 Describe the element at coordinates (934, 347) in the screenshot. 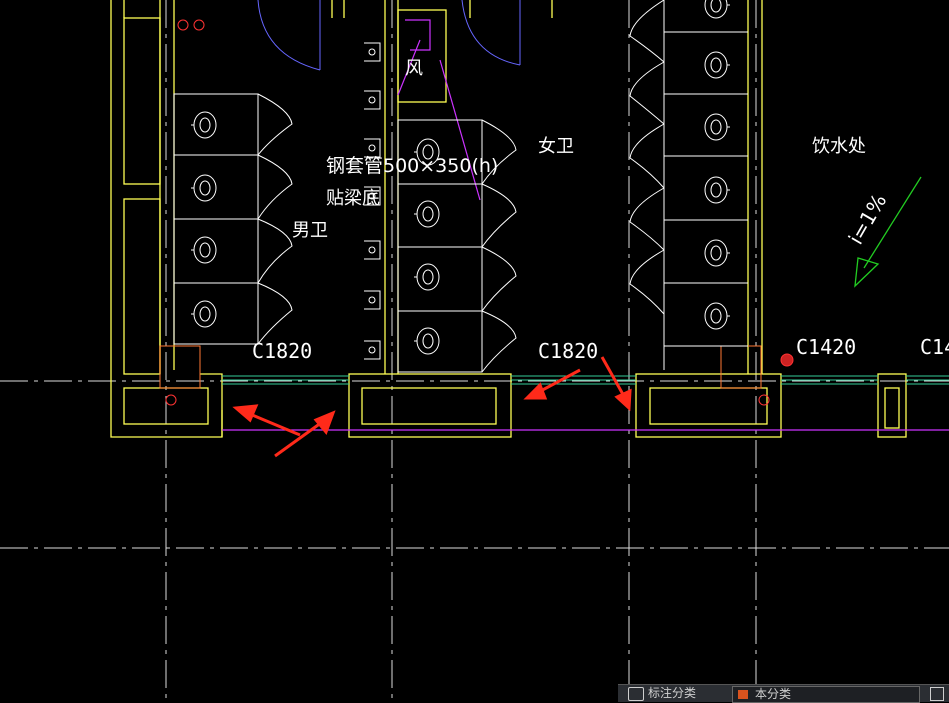

I see `window-label-4: C14` at that location.